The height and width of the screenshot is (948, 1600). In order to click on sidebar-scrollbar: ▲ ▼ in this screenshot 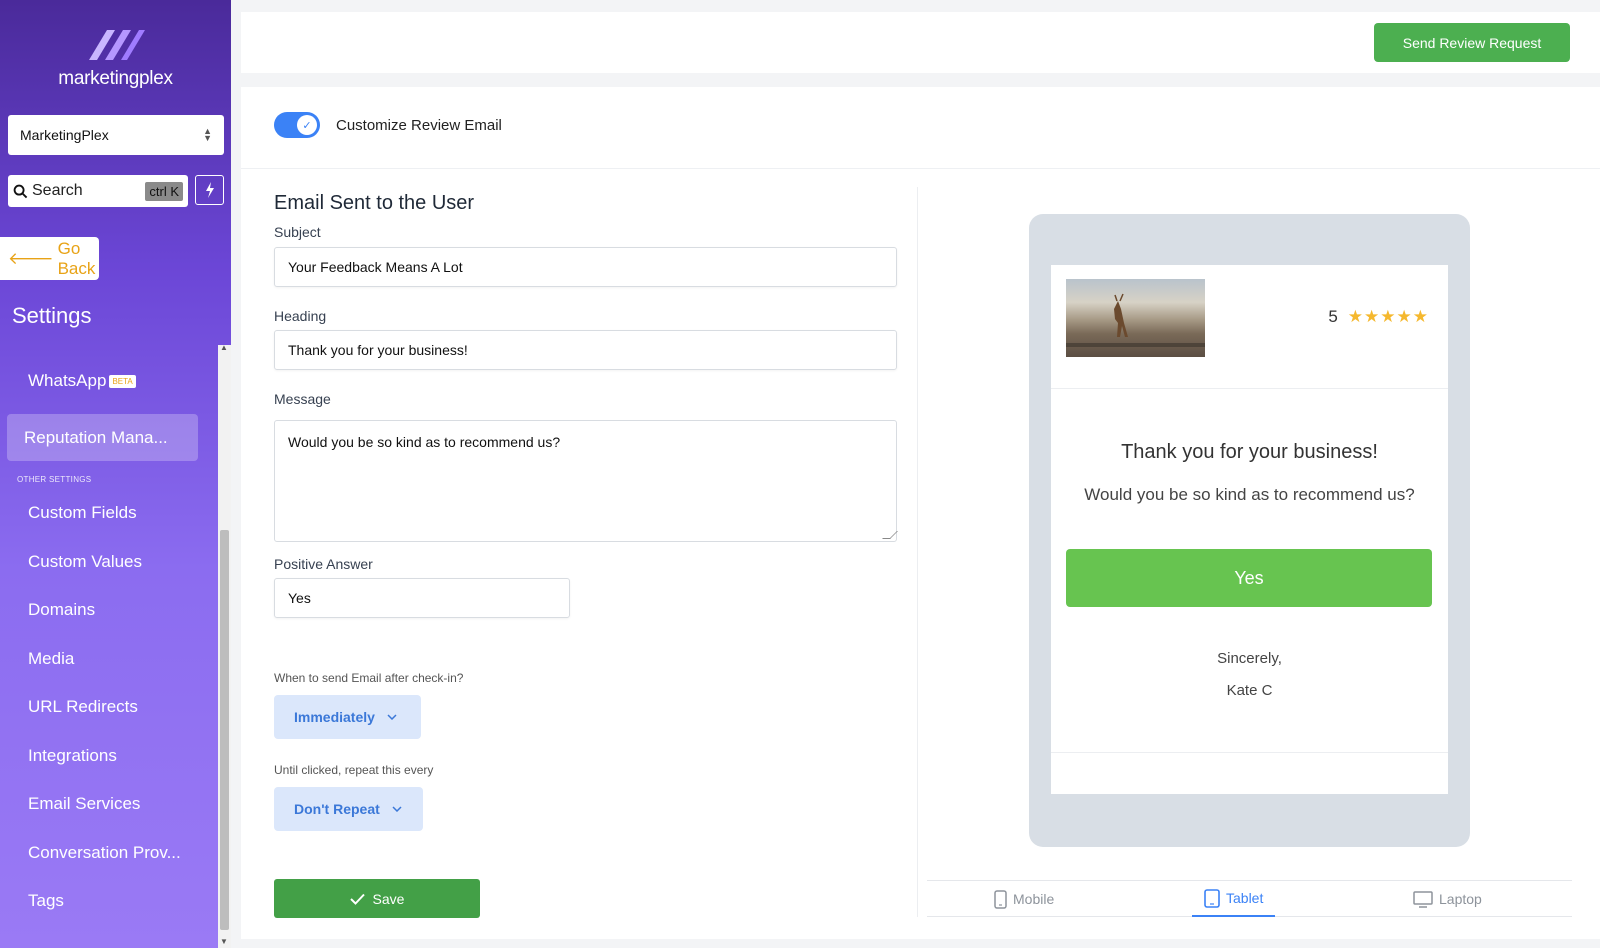, I will do `click(224, 645)`.